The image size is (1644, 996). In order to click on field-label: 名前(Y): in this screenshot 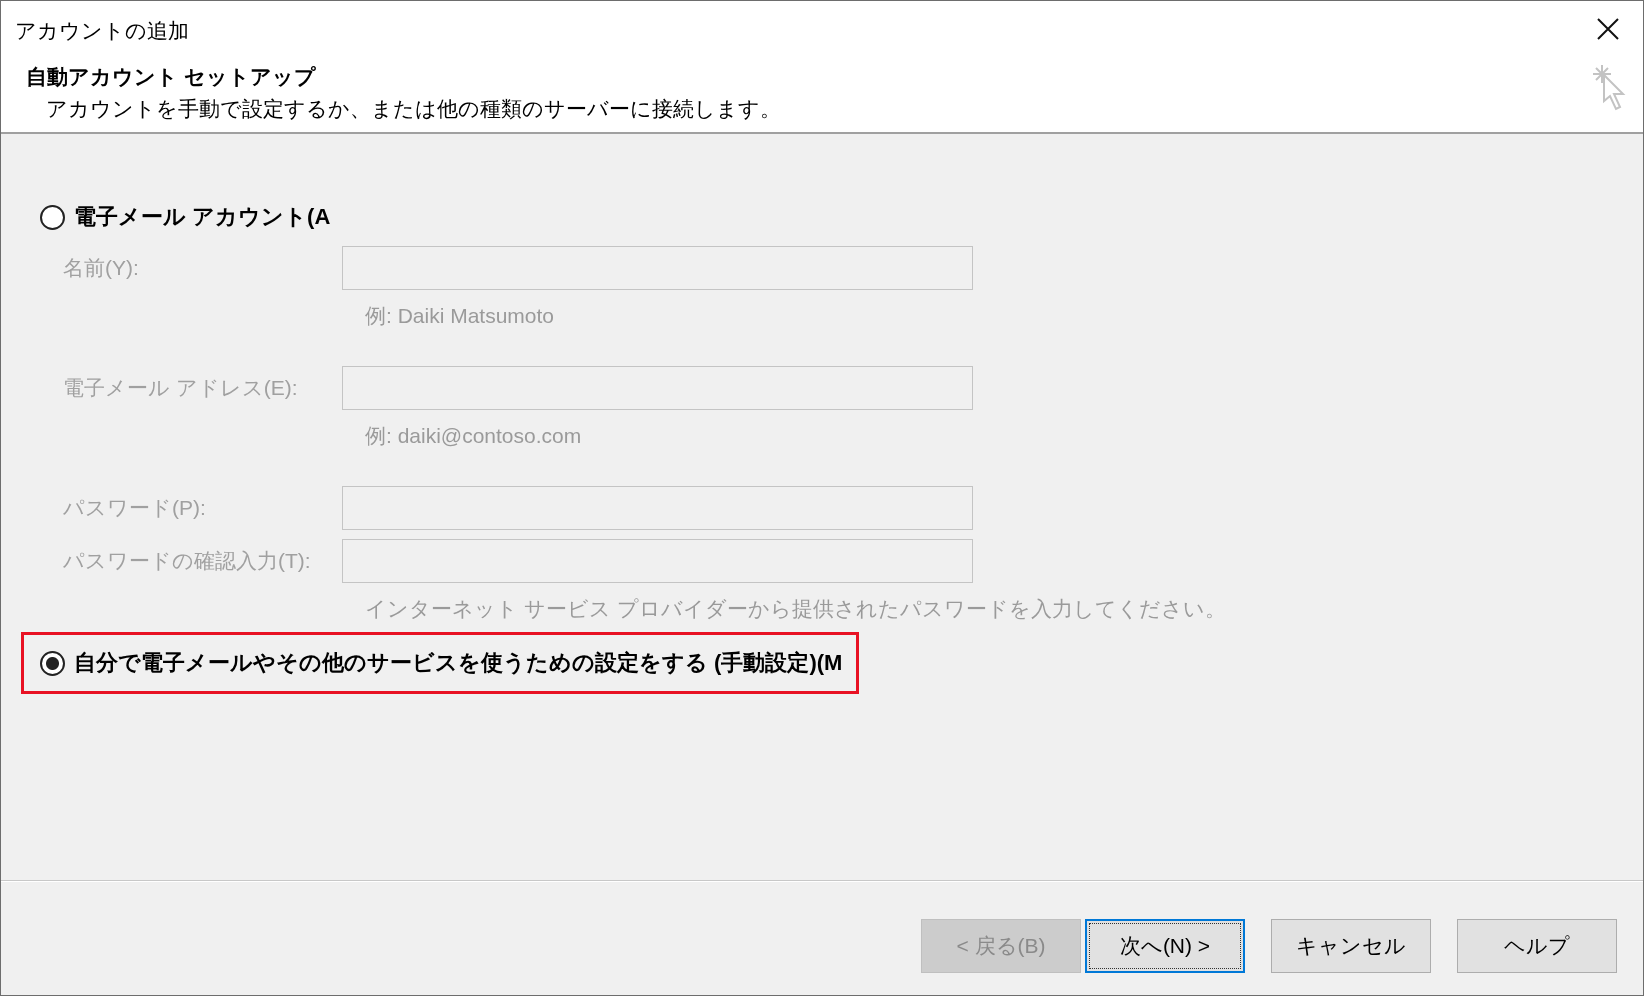, I will do `click(101, 268)`.